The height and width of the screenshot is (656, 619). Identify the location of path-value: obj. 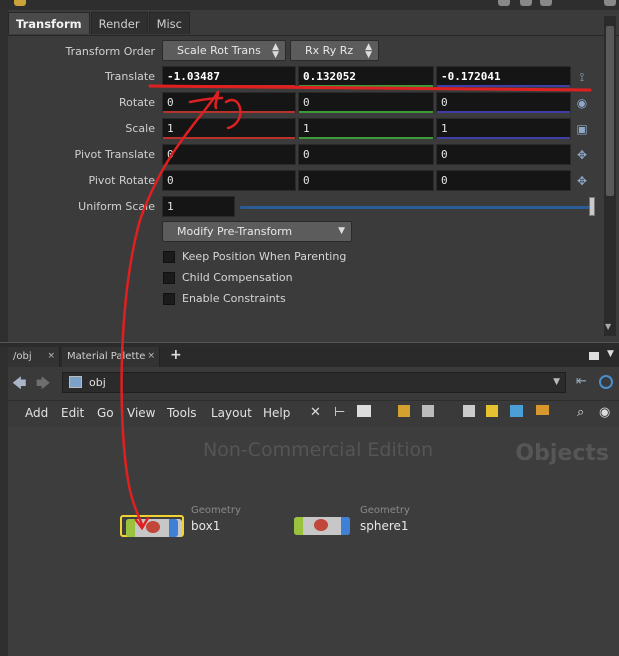
(97, 382).